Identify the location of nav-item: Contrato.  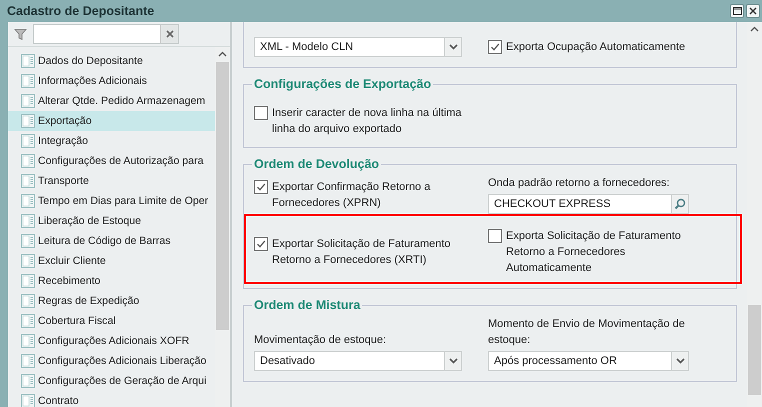
(111, 399).